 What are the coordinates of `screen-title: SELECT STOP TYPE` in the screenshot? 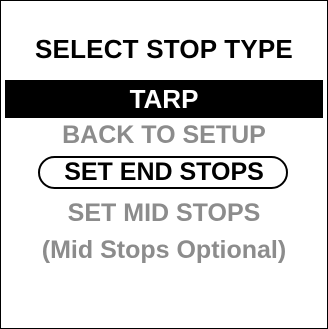 It's located at (164, 49).